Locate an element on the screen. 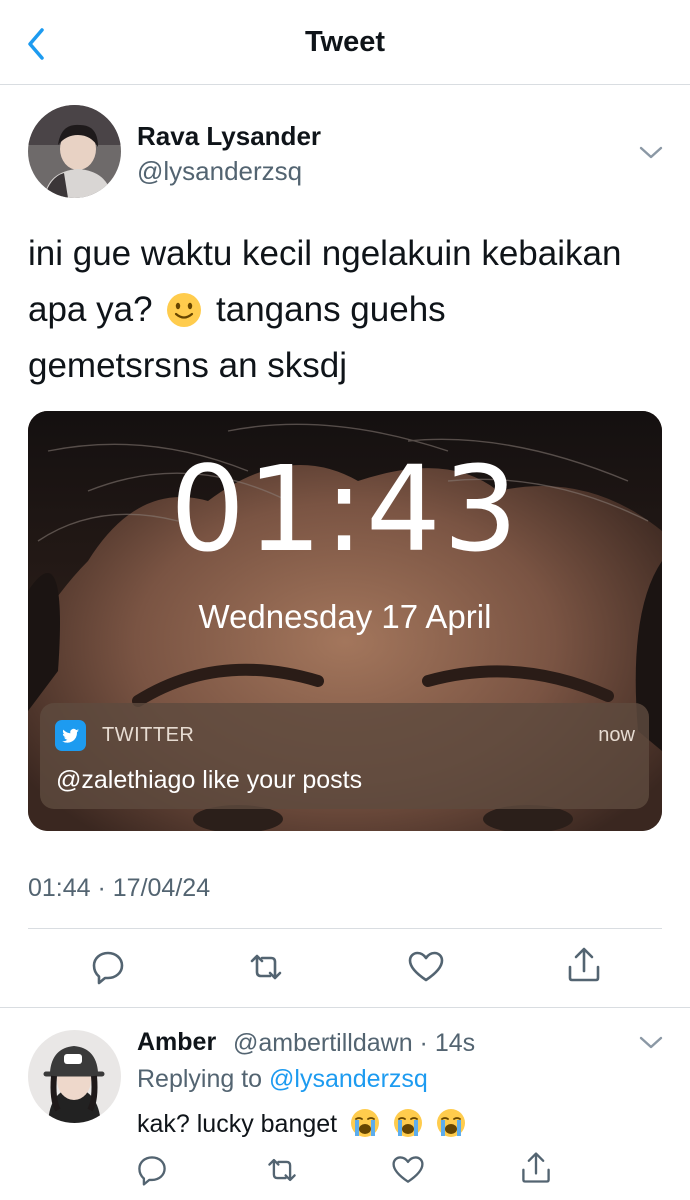 The image size is (690, 1200). reply-more-options-button is located at coordinates (651, 1043).